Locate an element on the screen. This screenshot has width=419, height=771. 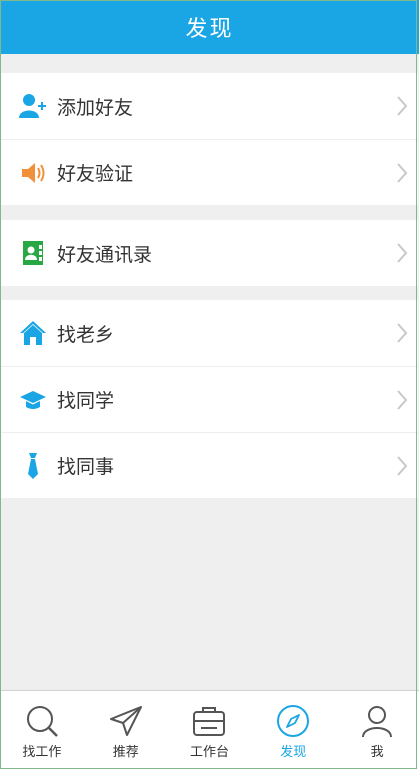
tab-workbench: 工作台 is located at coordinates (210, 731).